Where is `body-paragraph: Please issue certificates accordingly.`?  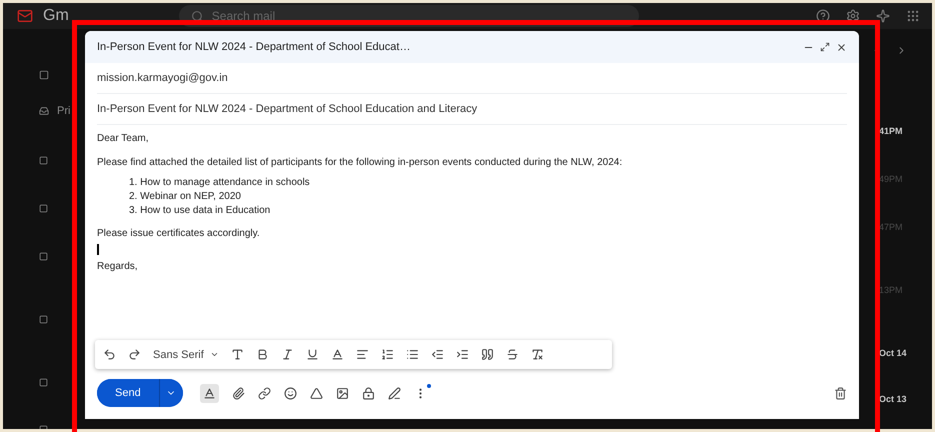
body-paragraph: Please issue certificates accordingly. is located at coordinates (179, 233).